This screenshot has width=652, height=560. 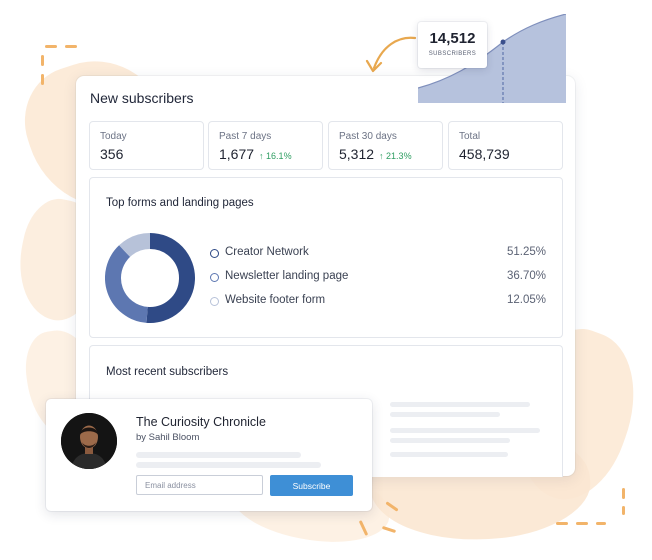 I want to click on stat-total: Total 458,739, so click(x=505, y=145).